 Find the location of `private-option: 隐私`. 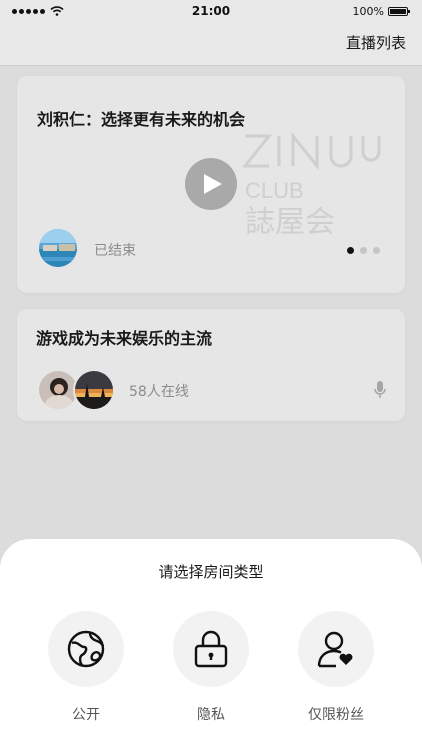

private-option: 隐私 is located at coordinates (211, 667).